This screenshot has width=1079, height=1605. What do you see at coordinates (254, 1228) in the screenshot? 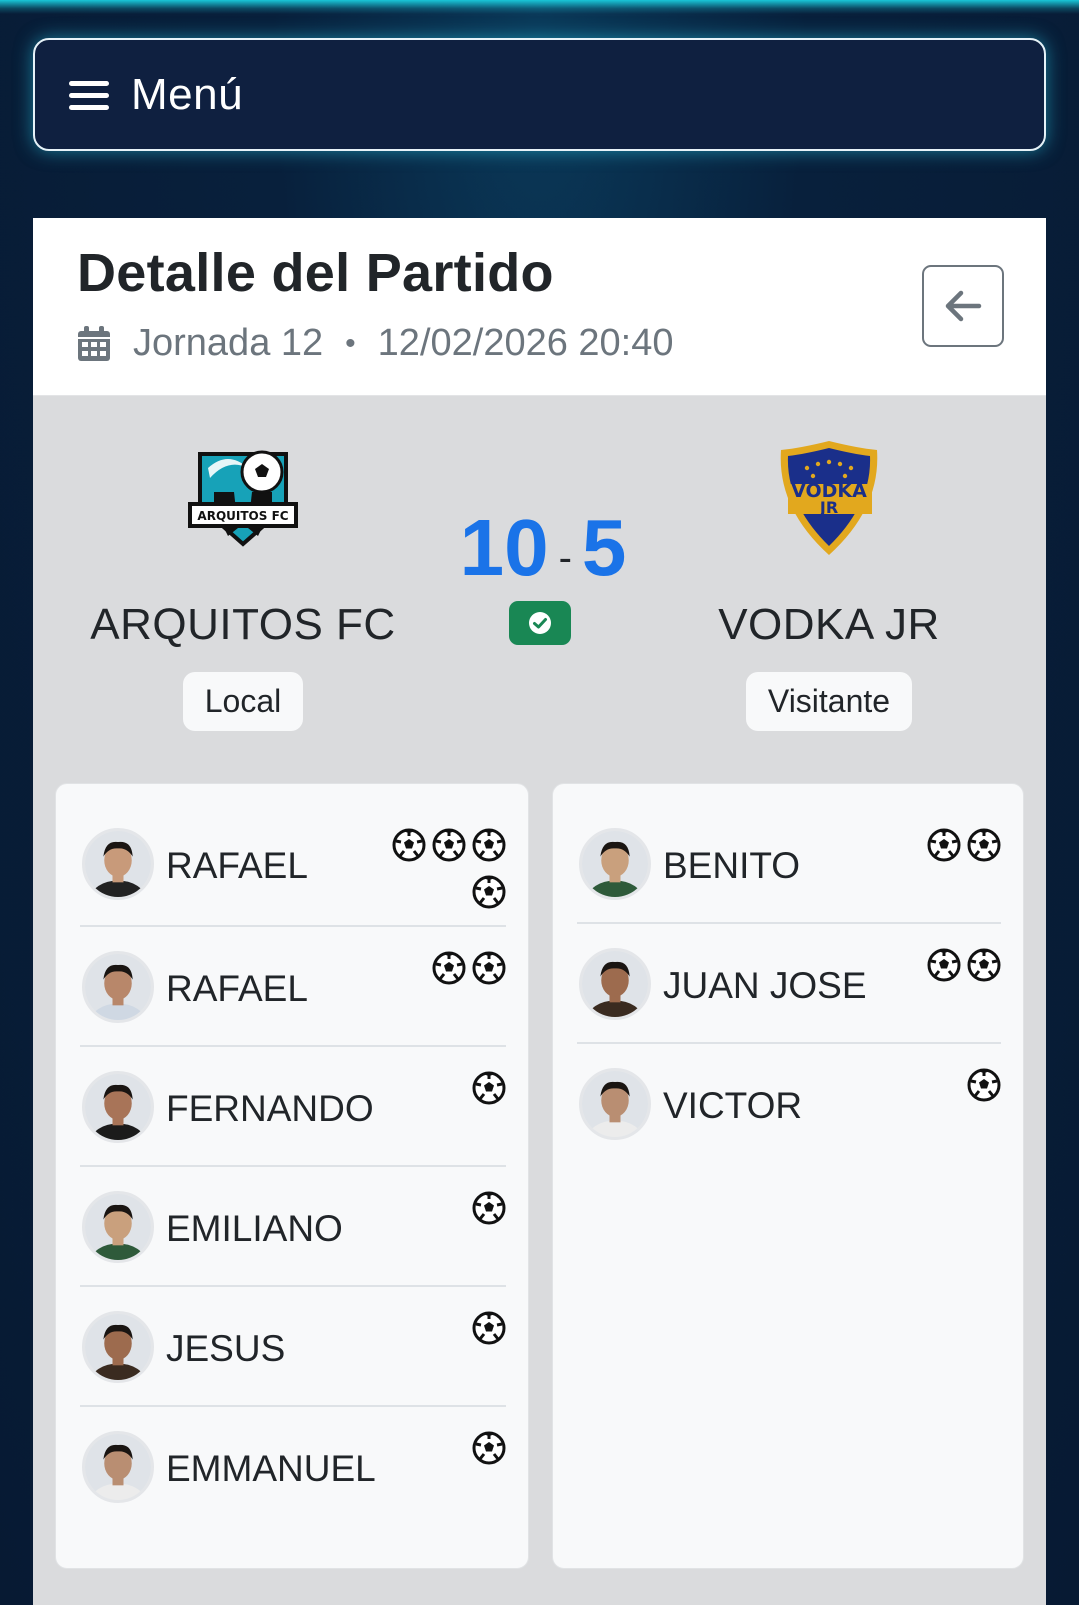
I see `player-name: EMILIANO` at bounding box center [254, 1228].